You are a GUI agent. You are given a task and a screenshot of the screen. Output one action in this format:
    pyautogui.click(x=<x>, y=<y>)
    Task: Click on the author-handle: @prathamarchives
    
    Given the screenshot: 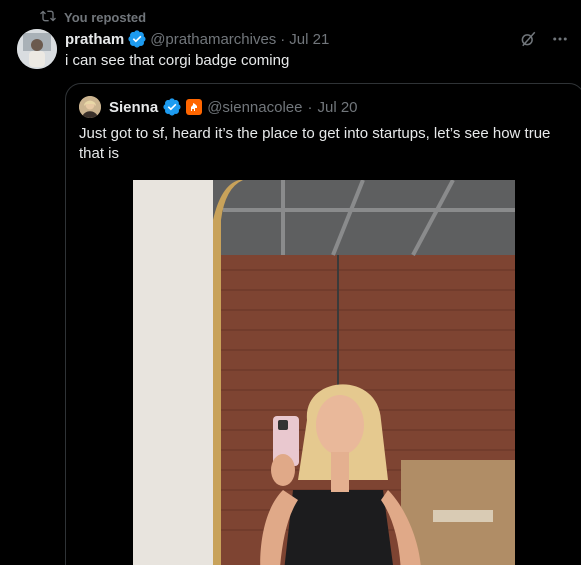 What is the action you would take?
    pyautogui.click(x=213, y=39)
    